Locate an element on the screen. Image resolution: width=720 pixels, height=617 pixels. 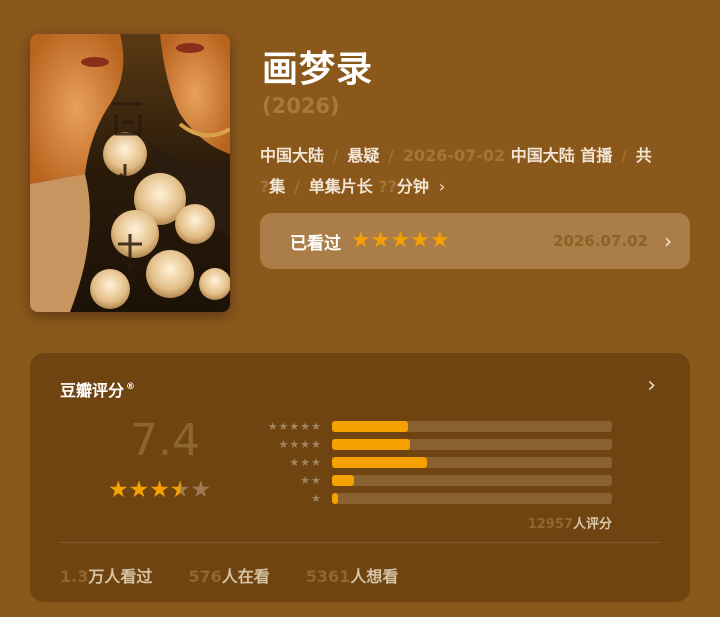
bar-star-label: ★ is located at coordinates (316, 498).